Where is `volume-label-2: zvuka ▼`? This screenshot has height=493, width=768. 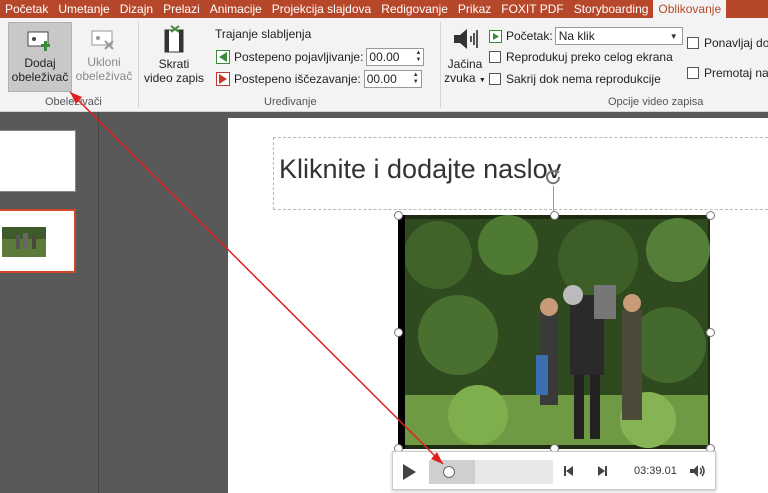
volume-label-2: zvuka ▼ is located at coordinates (465, 79).